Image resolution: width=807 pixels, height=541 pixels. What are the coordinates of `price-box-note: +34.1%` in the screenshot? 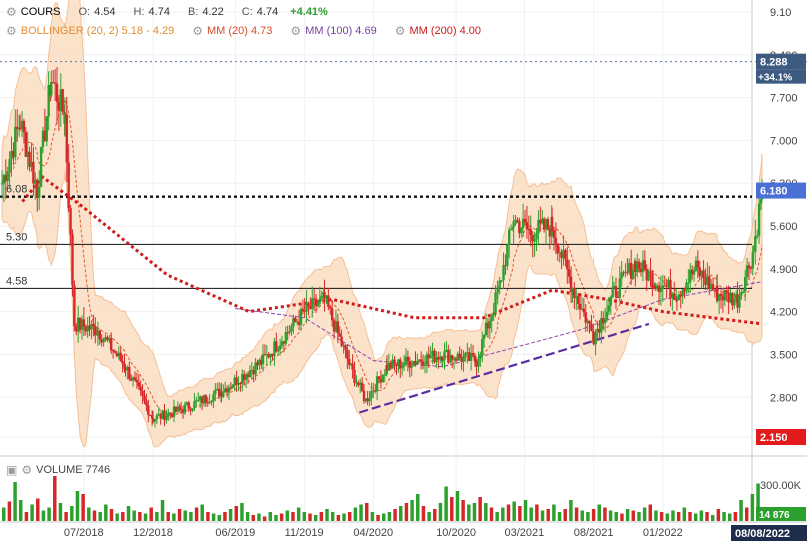 It's located at (775, 78).